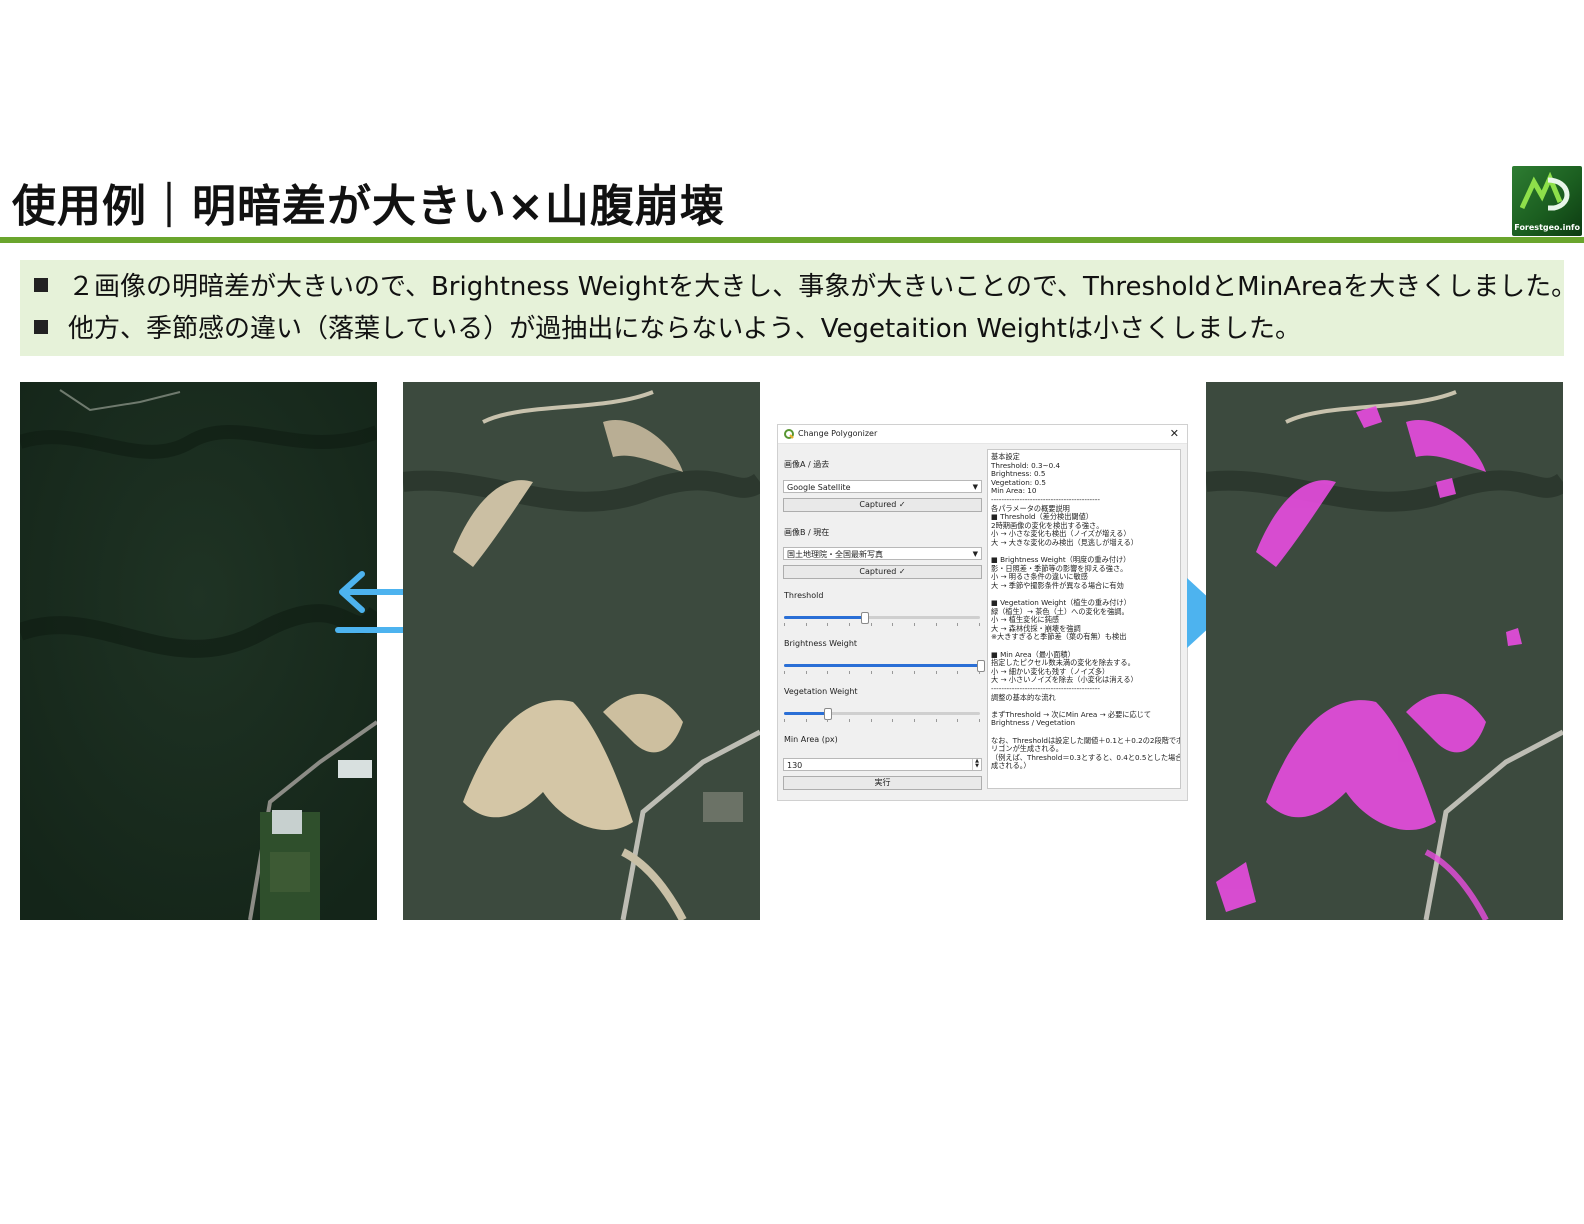 This screenshot has width=1584, height=1224. What do you see at coordinates (838, 433) in the screenshot?
I see `dialog-title: Change Polygonizer` at bounding box center [838, 433].